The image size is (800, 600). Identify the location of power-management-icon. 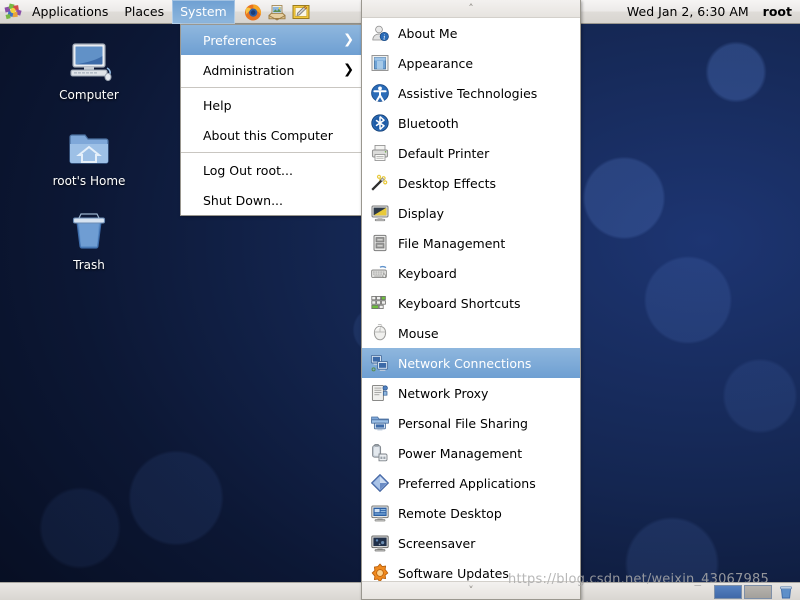
(380, 453).